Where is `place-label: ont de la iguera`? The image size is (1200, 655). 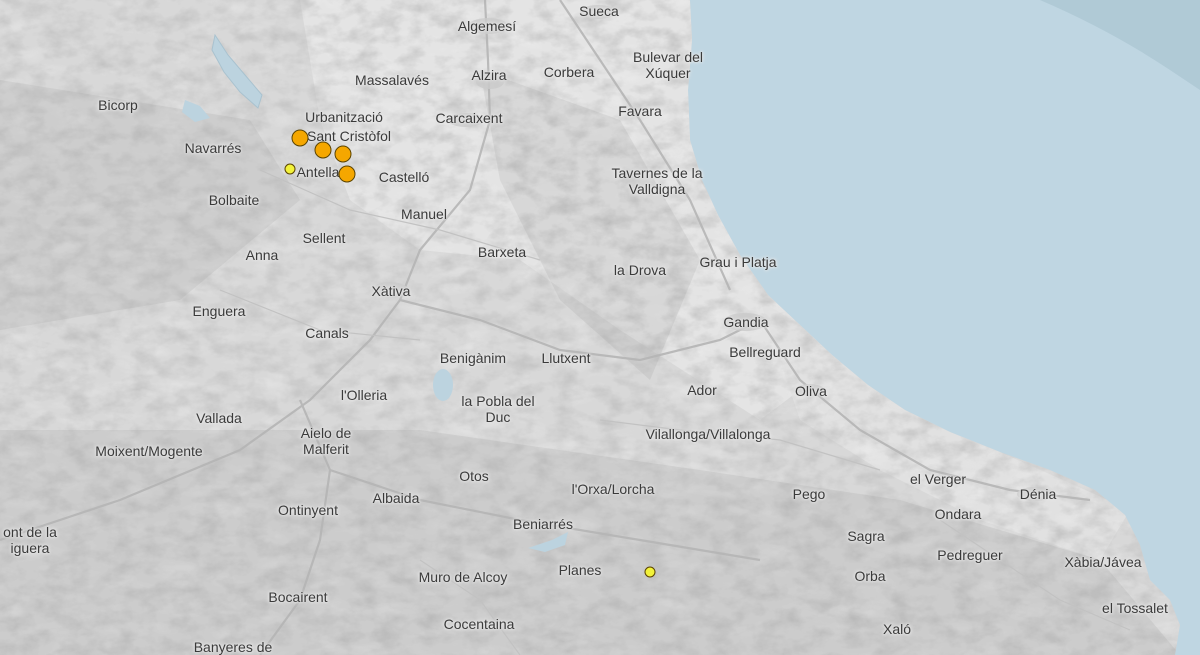 place-label: ont de la iguera is located at coordinates (30, 540).